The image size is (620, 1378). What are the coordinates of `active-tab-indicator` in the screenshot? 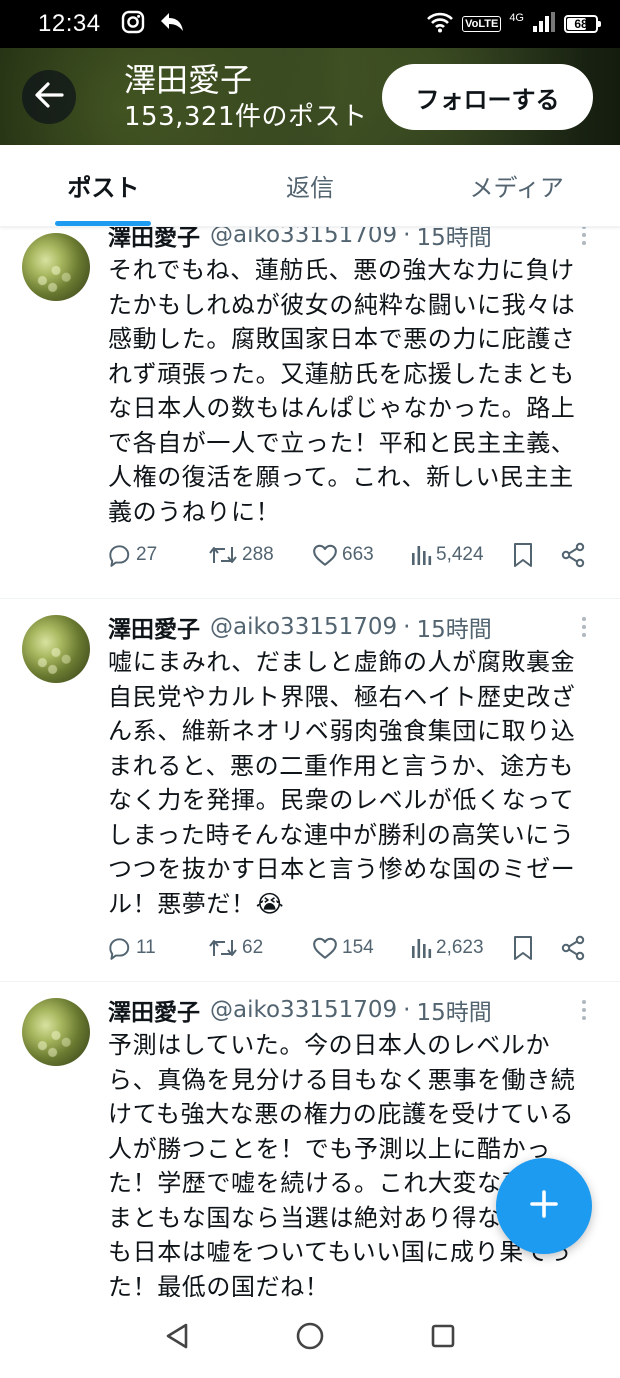 It's located at (103, 223).